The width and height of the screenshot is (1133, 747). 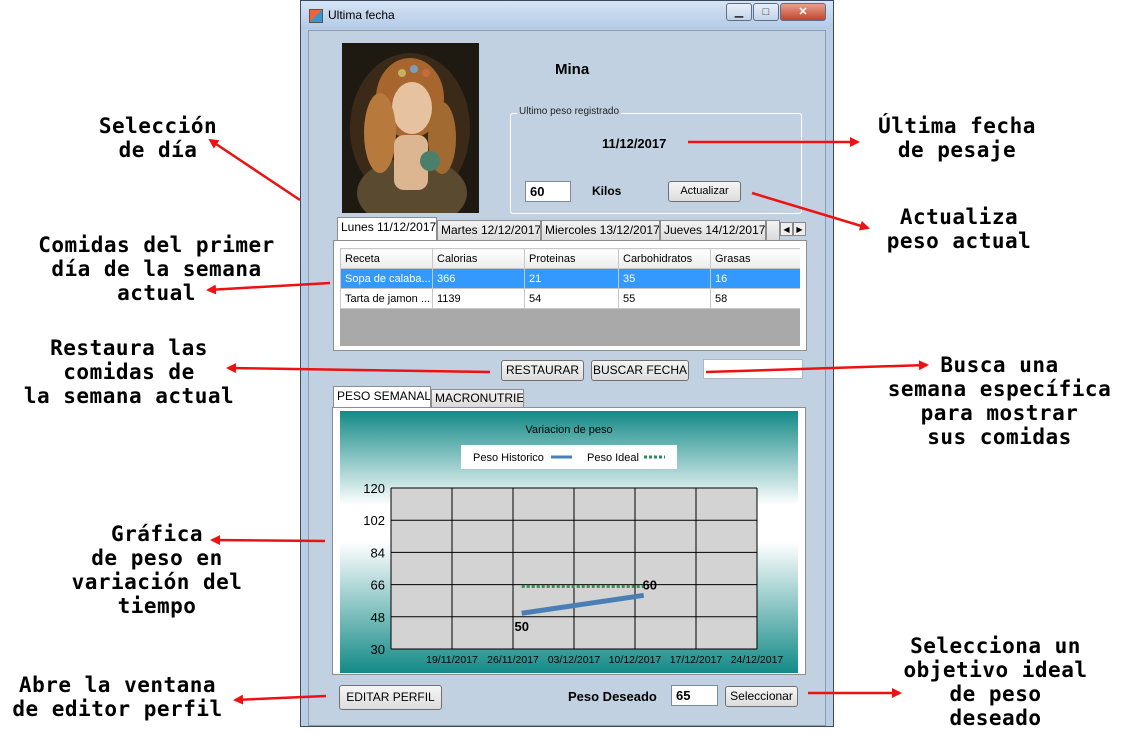 I want to click on app-icon, so click(x=316, y=16).